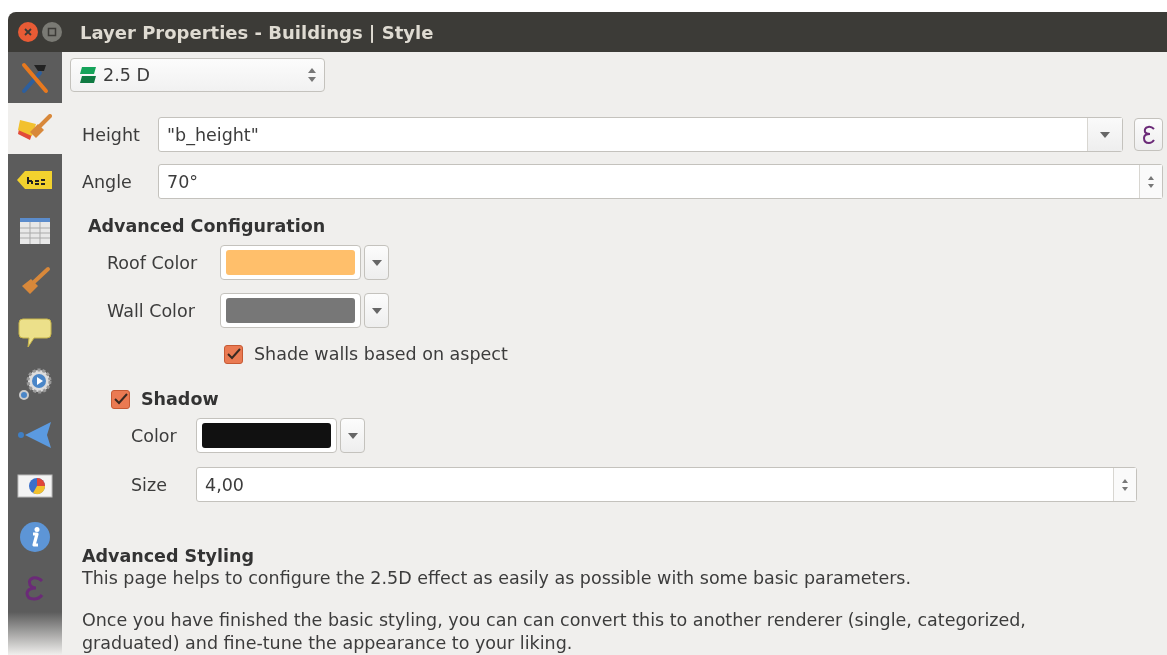 The height and width of the screenshot is (655, 1167). Describe the element at coordinates (107, 181) in the screenshot. I see `field-label: Angle` at that location.